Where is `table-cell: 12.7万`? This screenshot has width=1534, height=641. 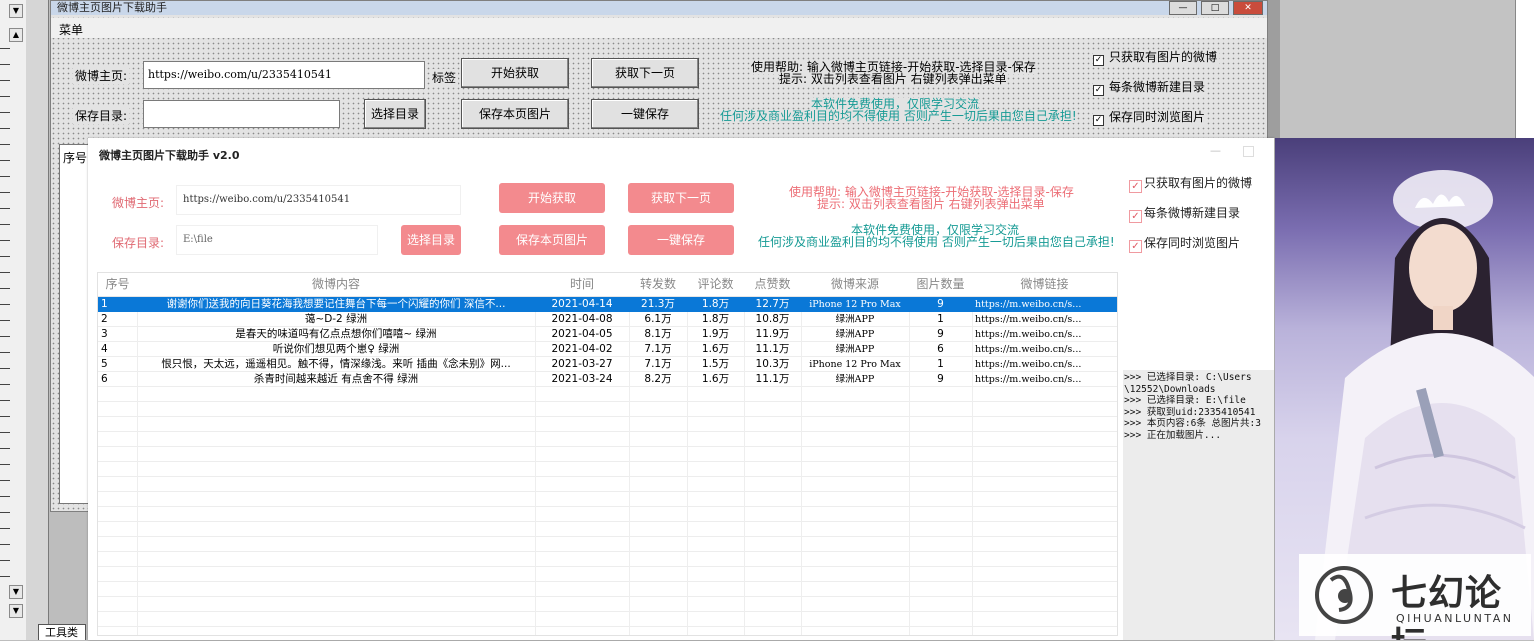
table-cell: 12.7万 is located at coordinates (772, 304).